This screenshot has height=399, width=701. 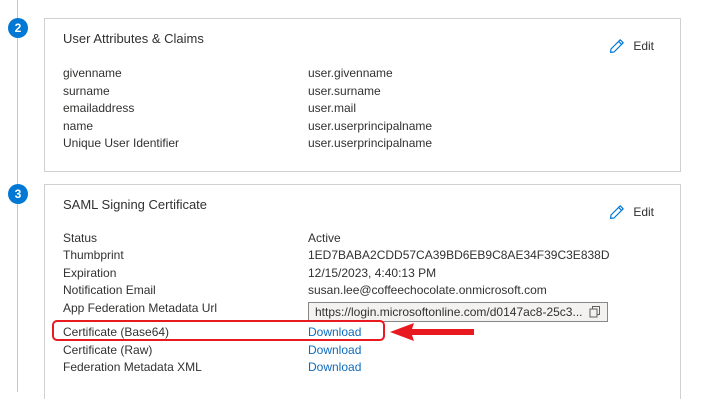 I want to click on notification-email-label: Notification Email, so click(x=109, y=290).